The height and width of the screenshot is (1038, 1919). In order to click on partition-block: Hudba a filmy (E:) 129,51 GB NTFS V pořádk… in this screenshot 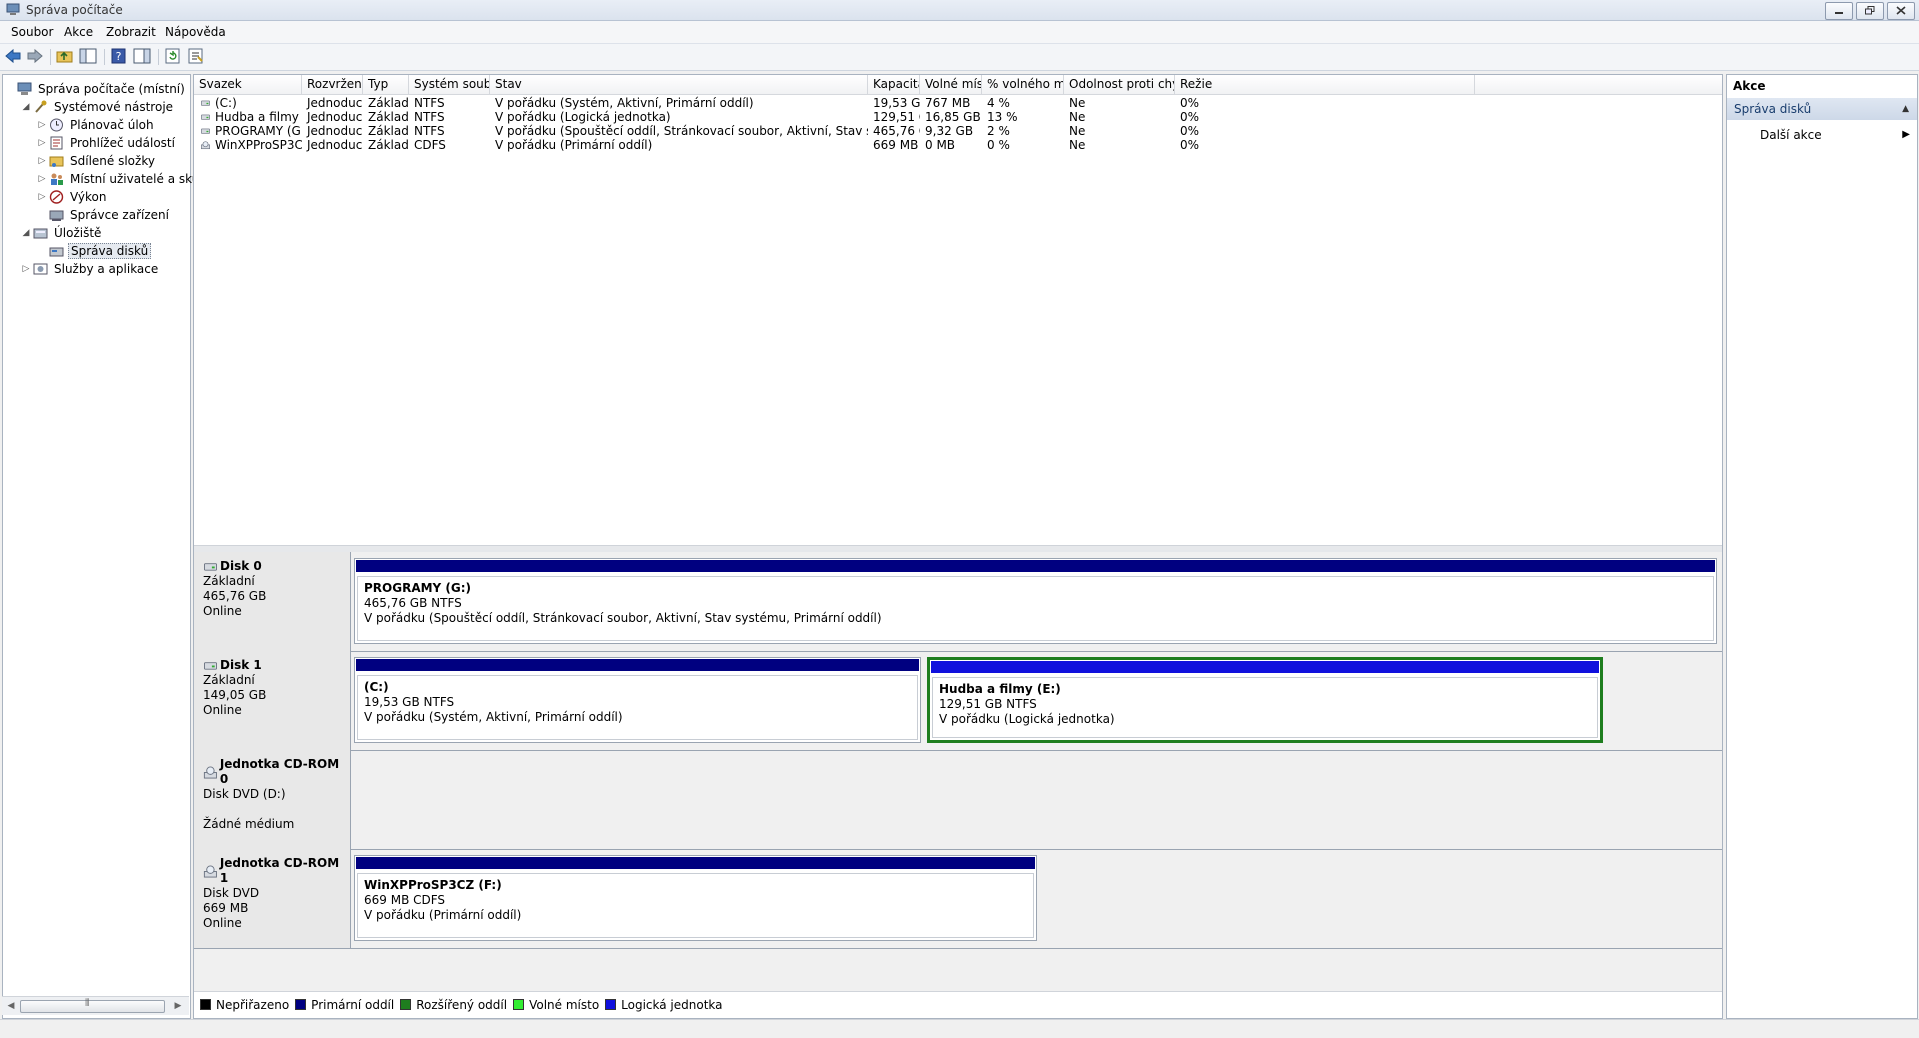, I will do `click(1265, 700)`.